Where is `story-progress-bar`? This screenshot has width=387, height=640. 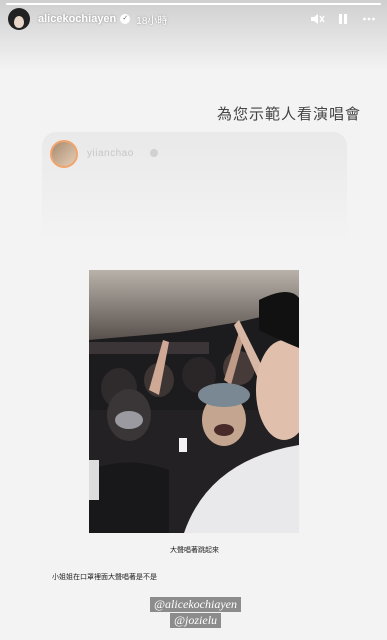 story-progress-bar is located at coordinates (193, 4).